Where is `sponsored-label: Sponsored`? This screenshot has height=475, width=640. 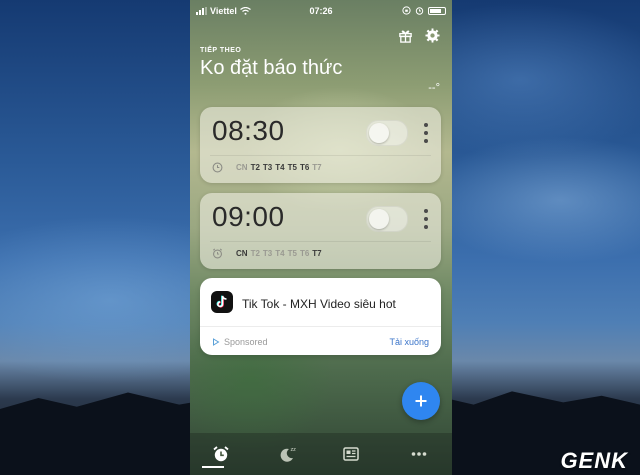
sponsored-label: Sponsored is located at coordinates (240, 342).